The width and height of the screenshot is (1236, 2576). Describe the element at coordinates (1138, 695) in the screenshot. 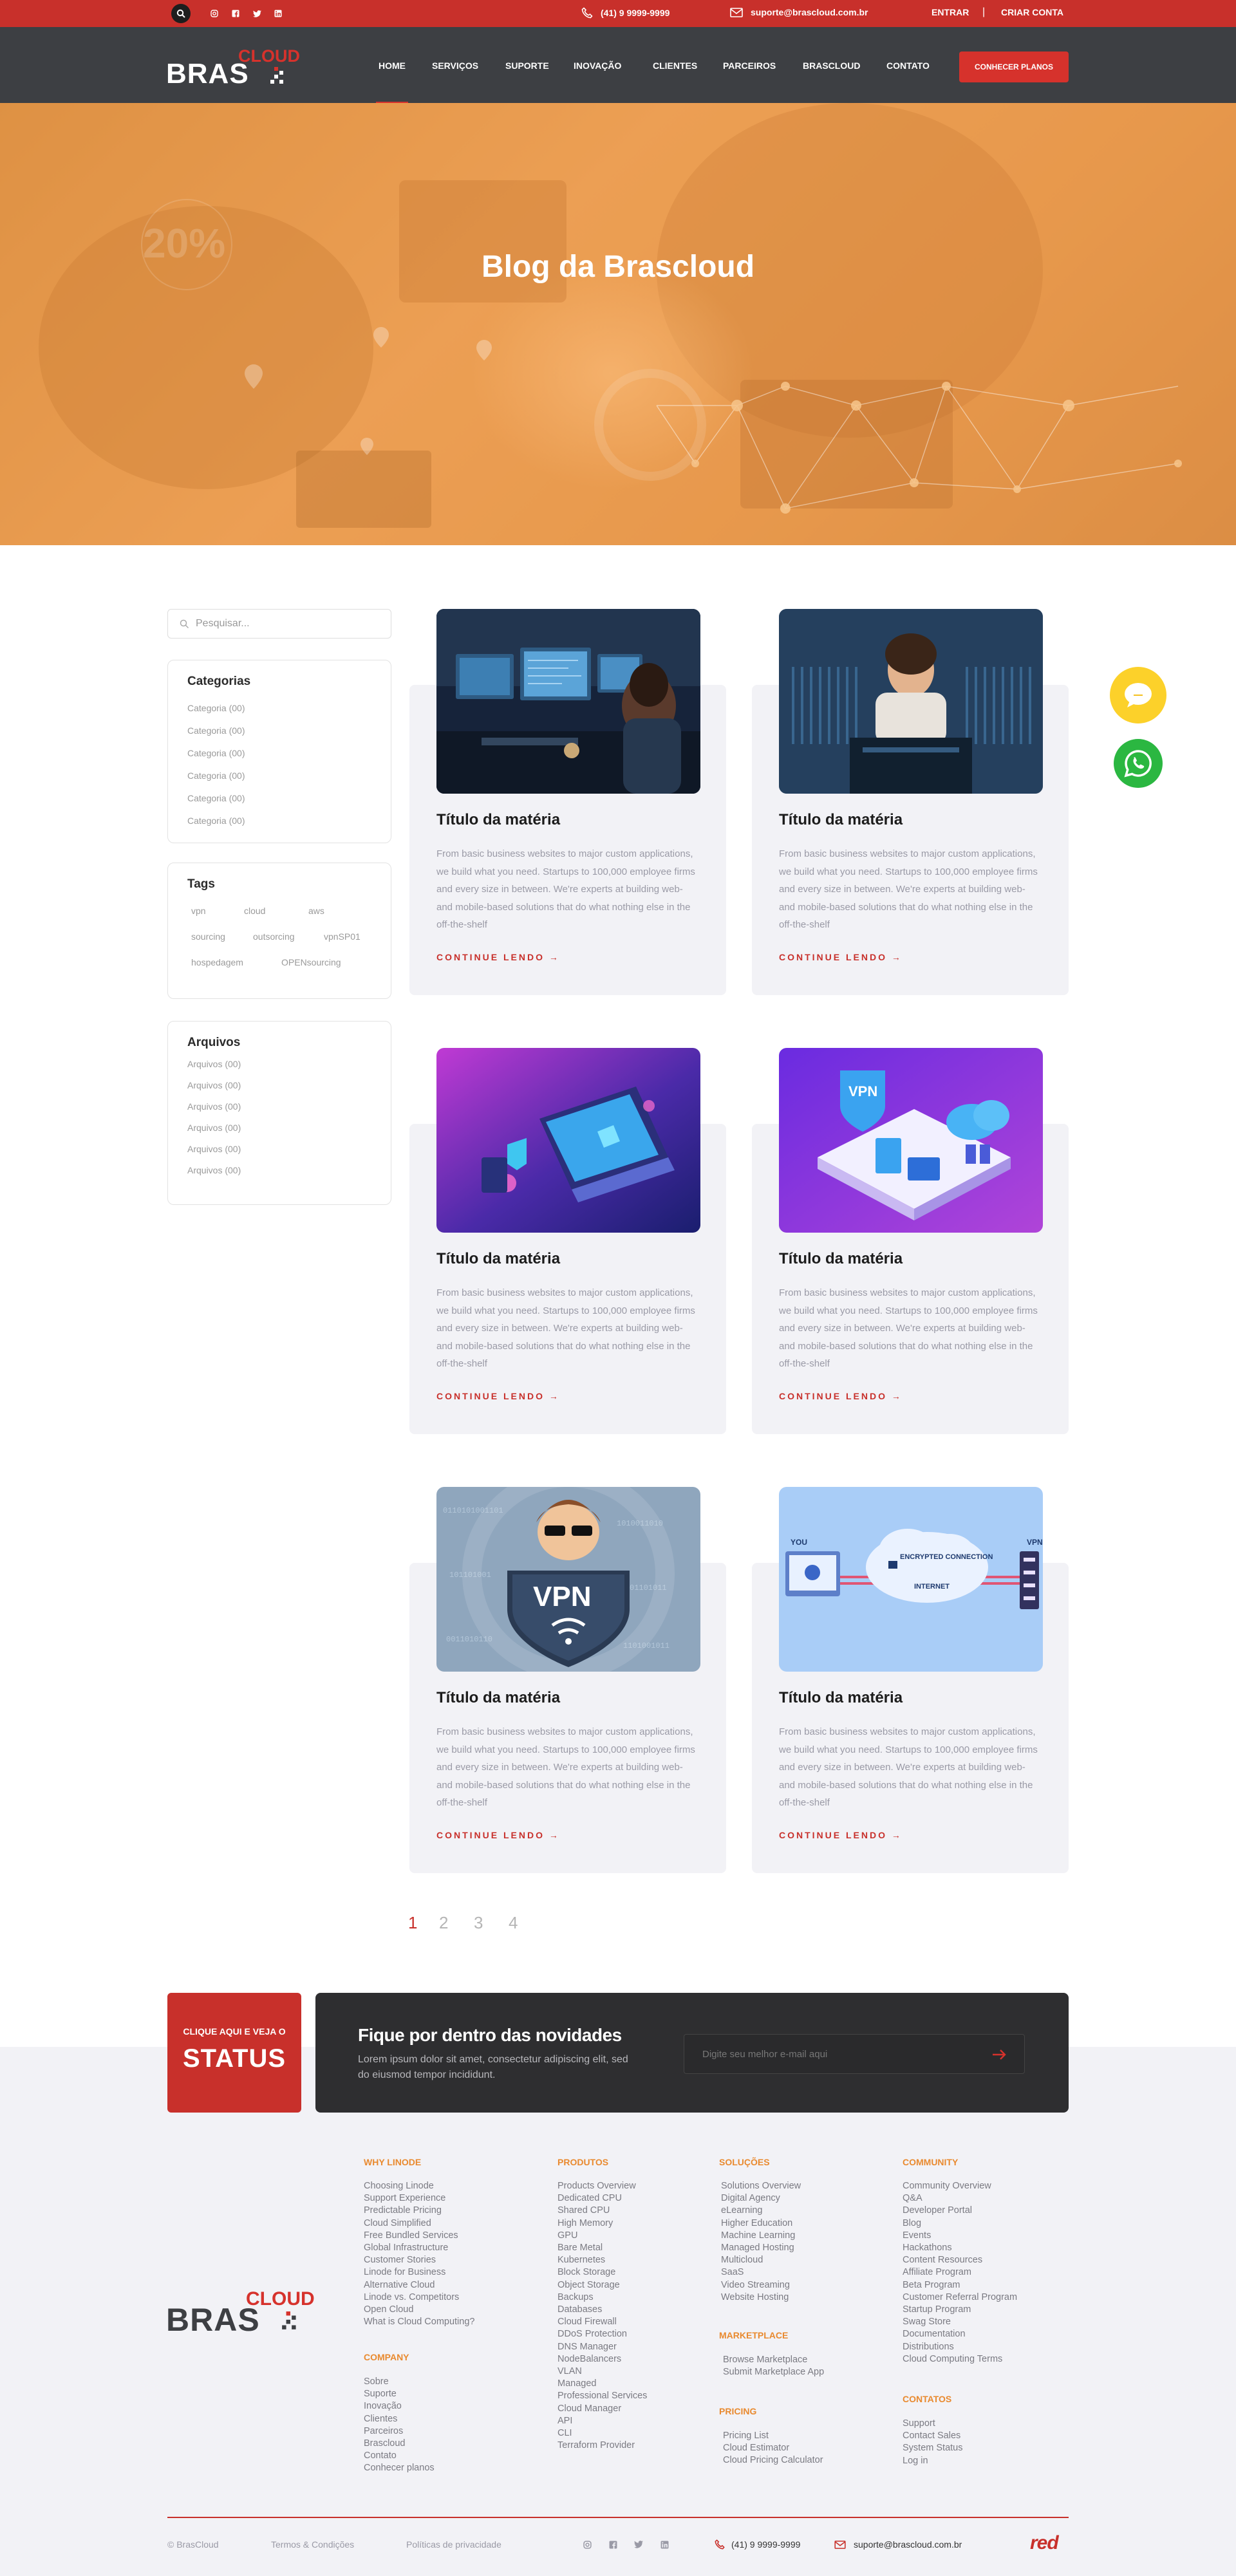

I see `chat-button` at that location.